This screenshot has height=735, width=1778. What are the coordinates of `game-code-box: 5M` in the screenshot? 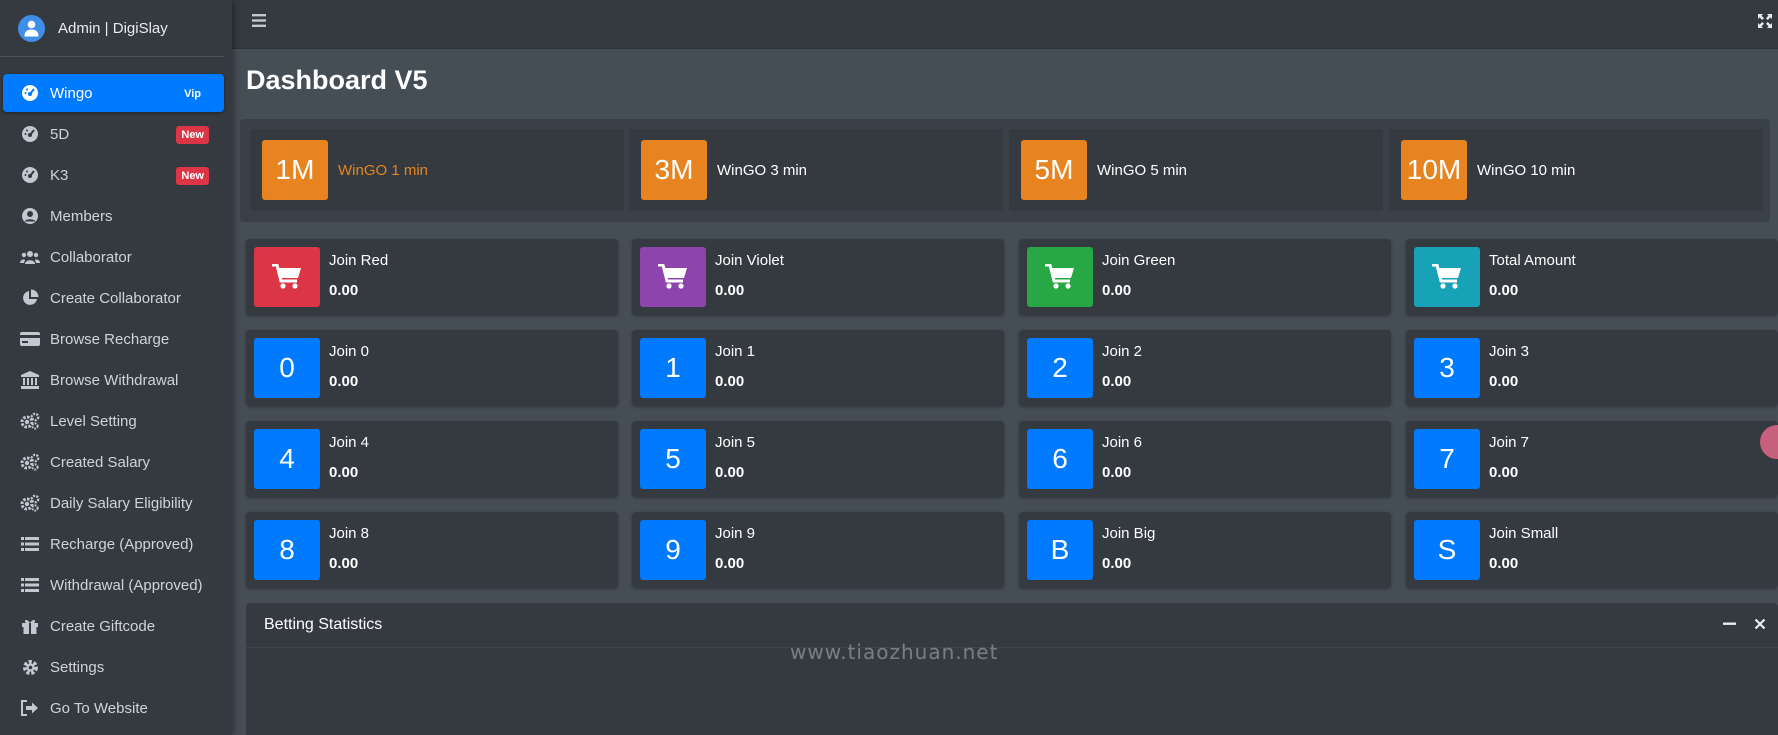 It's located at (1054, 170).